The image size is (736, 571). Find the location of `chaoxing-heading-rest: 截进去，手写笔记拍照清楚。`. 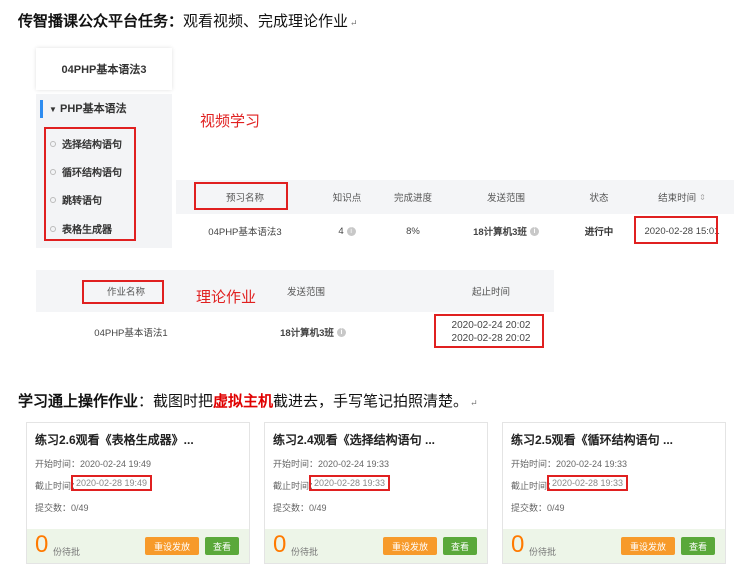

chaoxing-heading-rest: 截进去，手写笔记拍照清楚。 is located at coordinates (371, 401).